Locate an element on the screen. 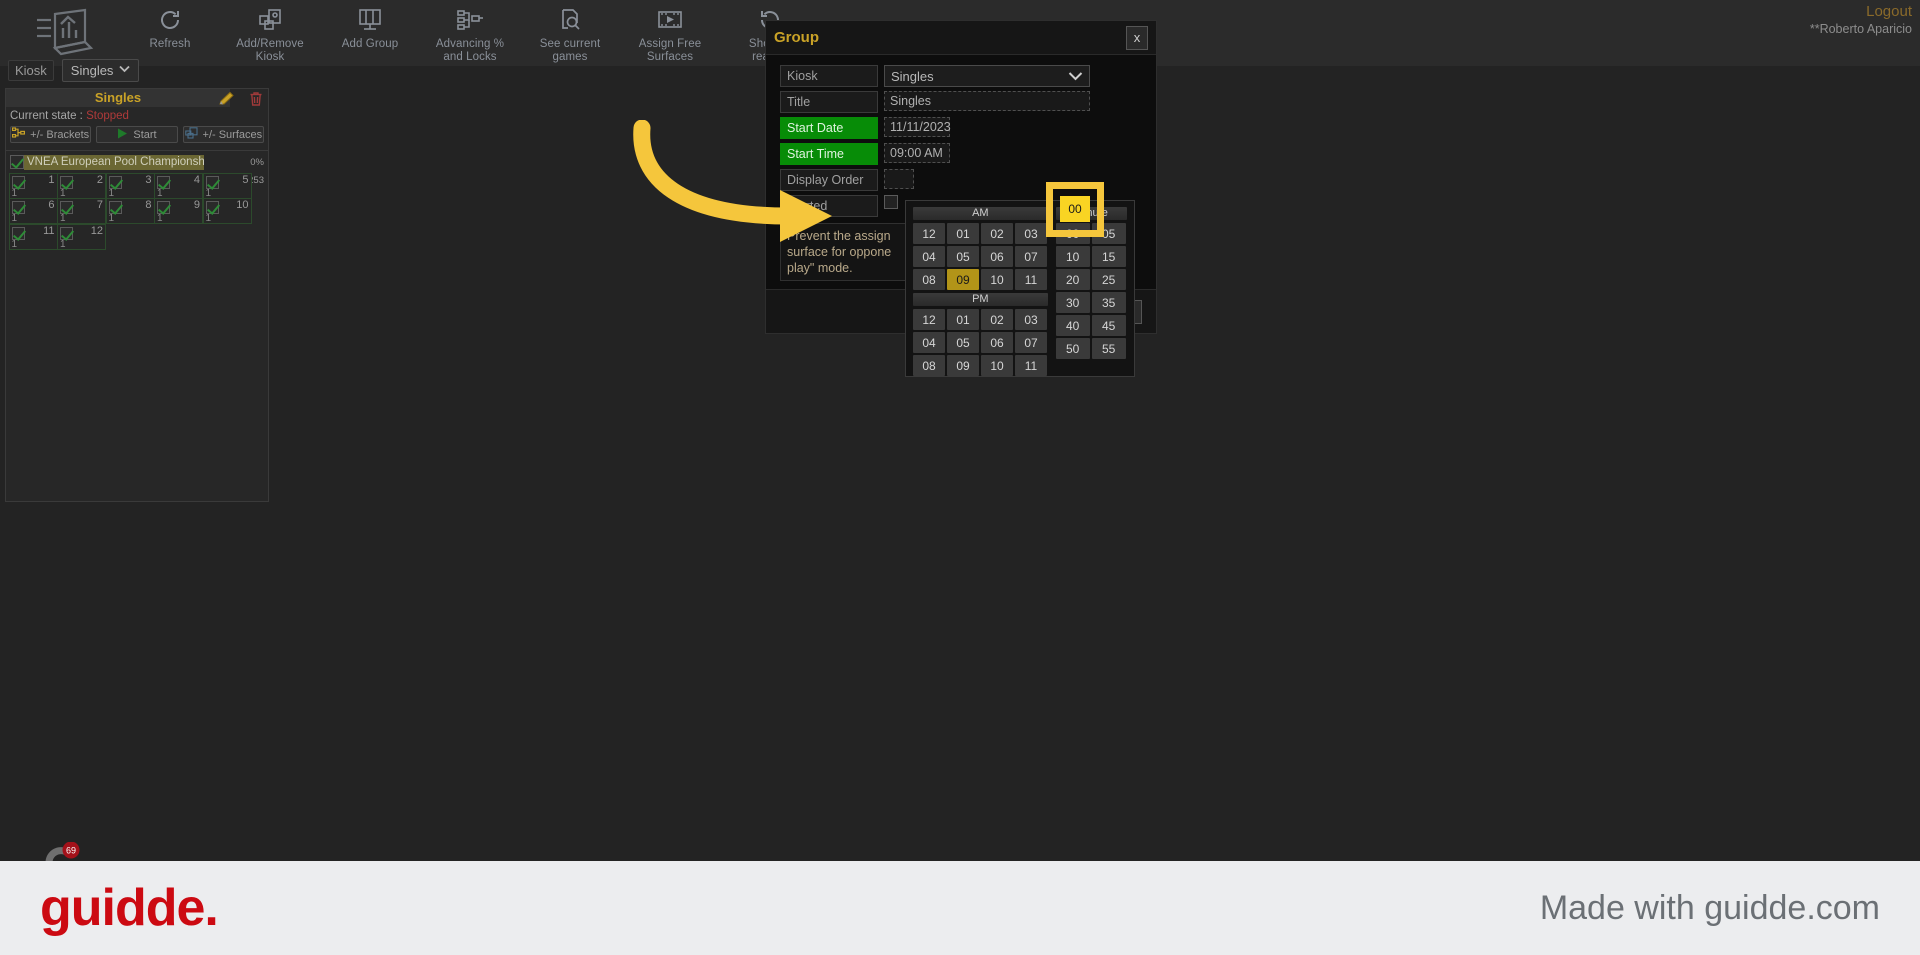  minute-cell: 55 is located at coordinates (1108, 348).